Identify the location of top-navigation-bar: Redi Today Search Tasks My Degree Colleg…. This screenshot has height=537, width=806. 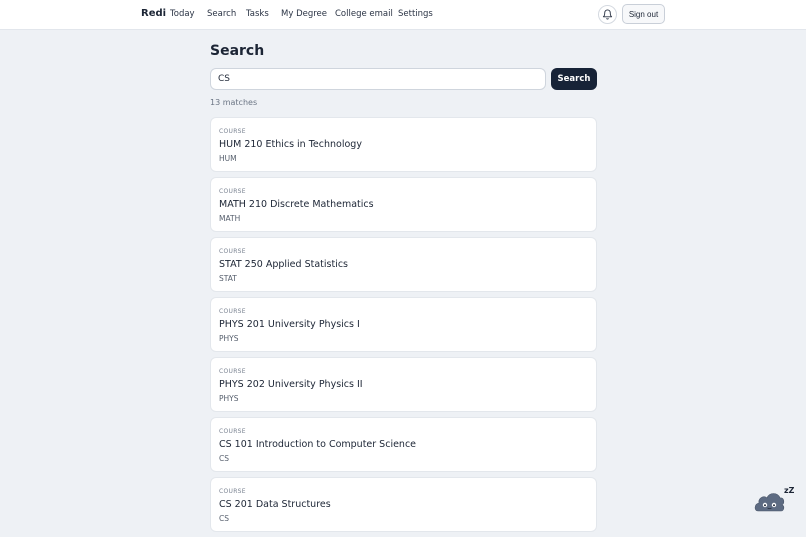
(403, 15).